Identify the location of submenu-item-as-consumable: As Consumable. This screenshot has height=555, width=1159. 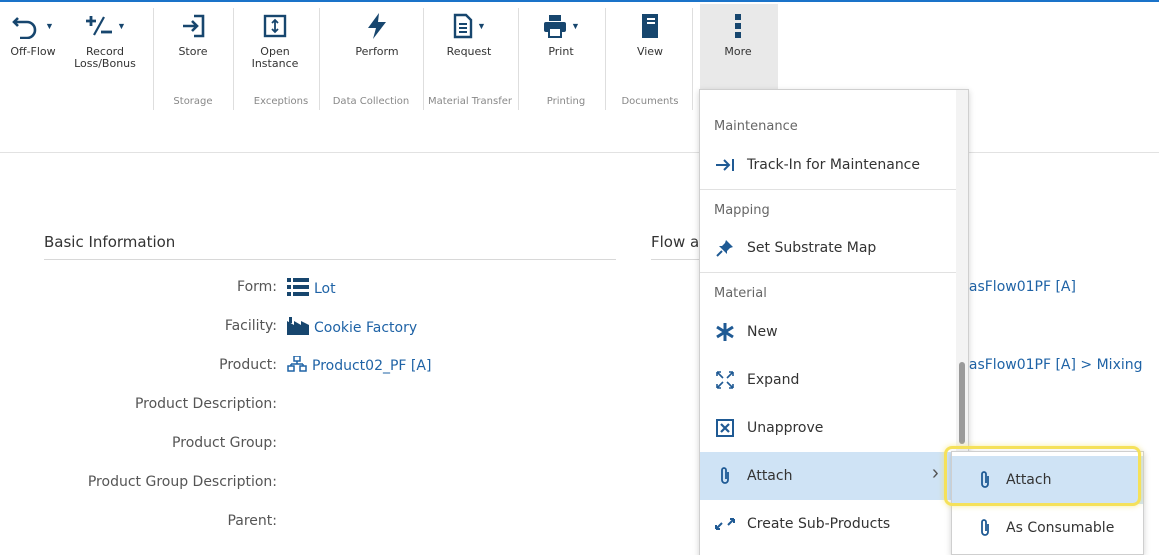
(1047, 528).